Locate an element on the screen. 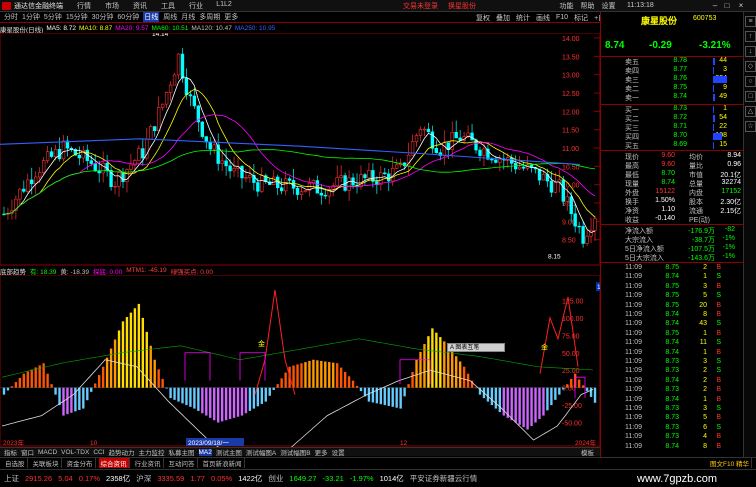  close-icon: × is located at coordinates (741, 5).